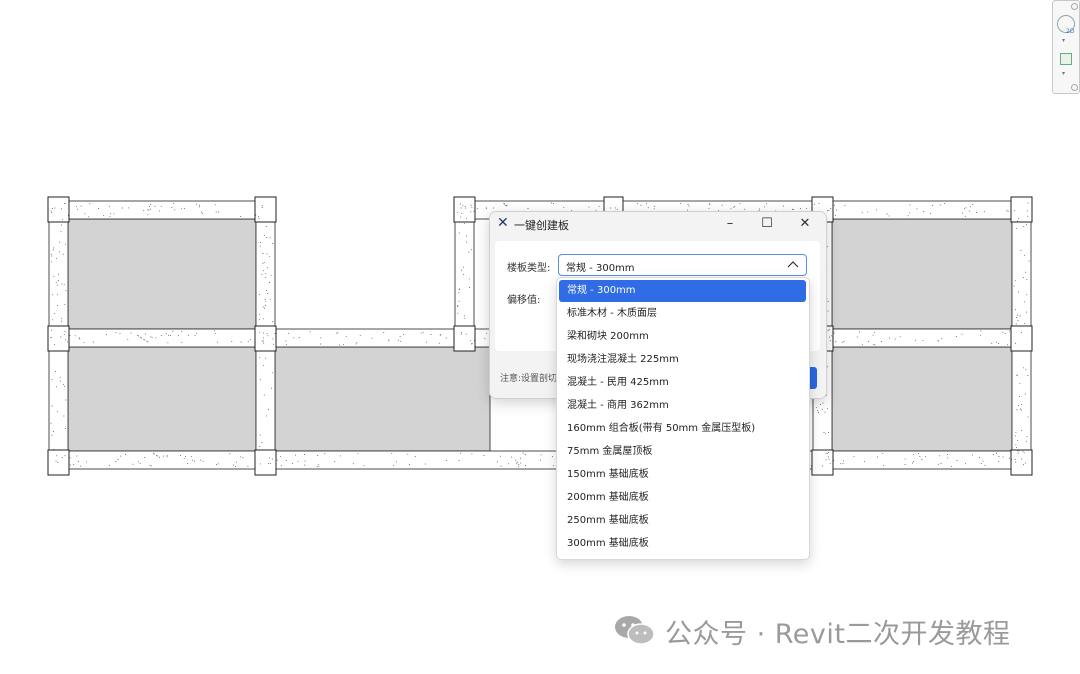 Image resolution: width=1080 pixels, height=674 pixels. What do you see at coordinates (682, 544) in the screenshot?
I see `dropdown-option: 300mm 基础底板` at bounding box center [682, 544].